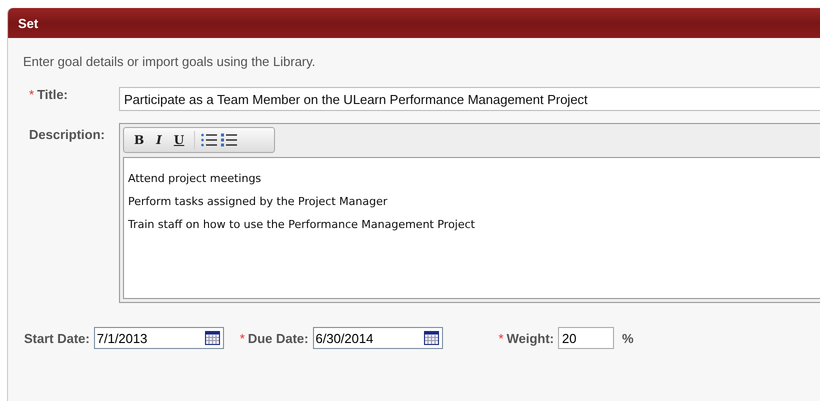  What do you see at coordinates (278, 338) in the screenshot?
I see `field-label: Due Date:` at bounding box center [278, 338].